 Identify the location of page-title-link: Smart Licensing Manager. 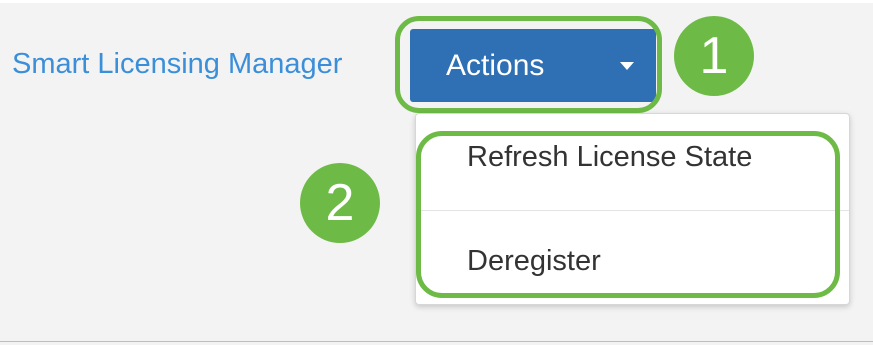
(177, 64).